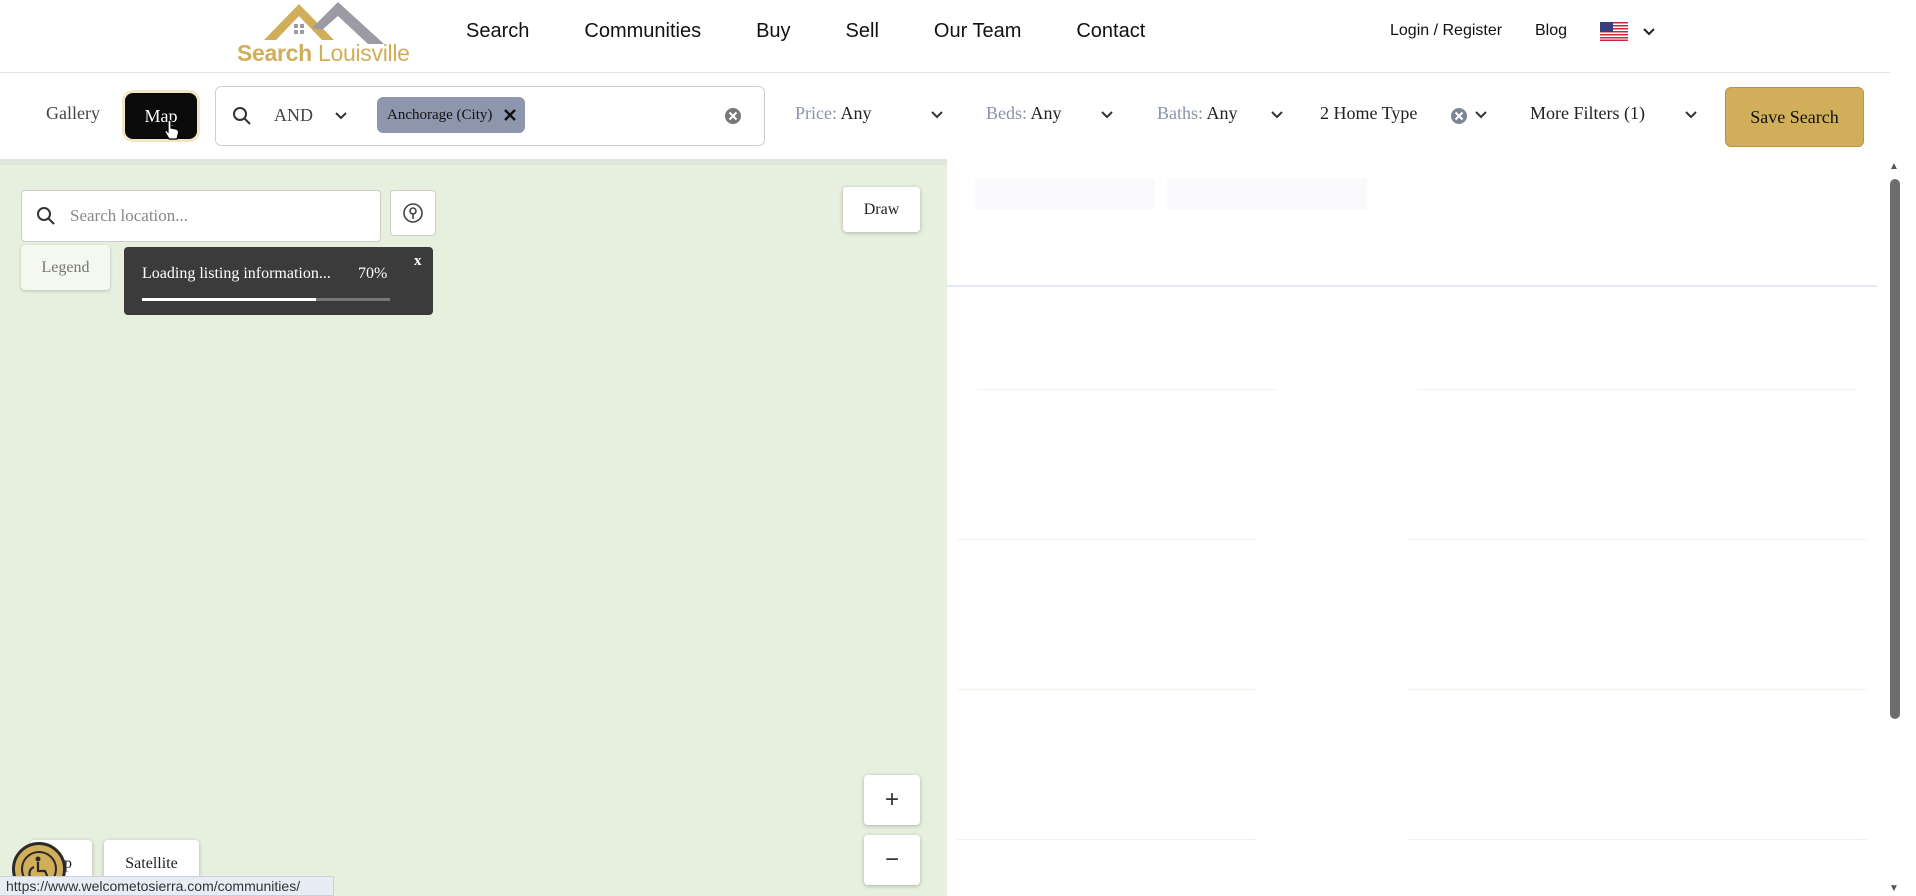 This screenshot has width=1916, height=896. I want to click on baths-filter-label: Baths:, so click(1180, 113).